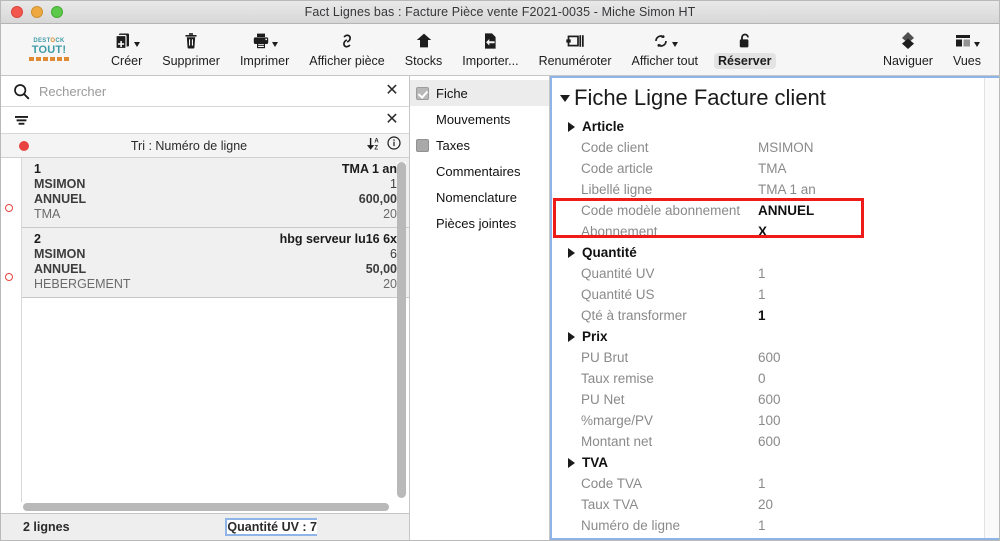 This screenshot has width=1000, height=541. What do you see at coordinates (778, 399) in the screenshot?
I see `field-pu-net: PU Net 600` at bounding box center [778, 399].